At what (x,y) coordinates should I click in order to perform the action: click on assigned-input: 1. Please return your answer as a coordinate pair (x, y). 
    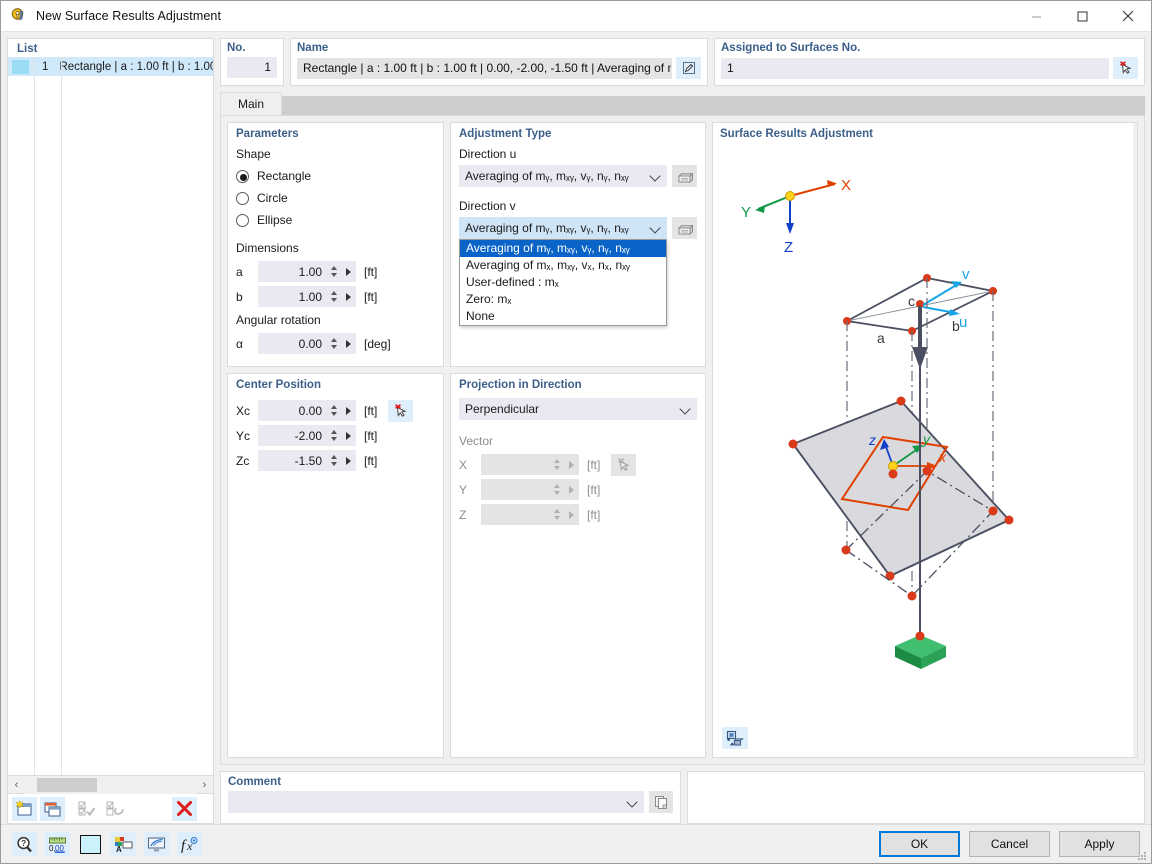
    Looking at the image, I should click on (915, 68).